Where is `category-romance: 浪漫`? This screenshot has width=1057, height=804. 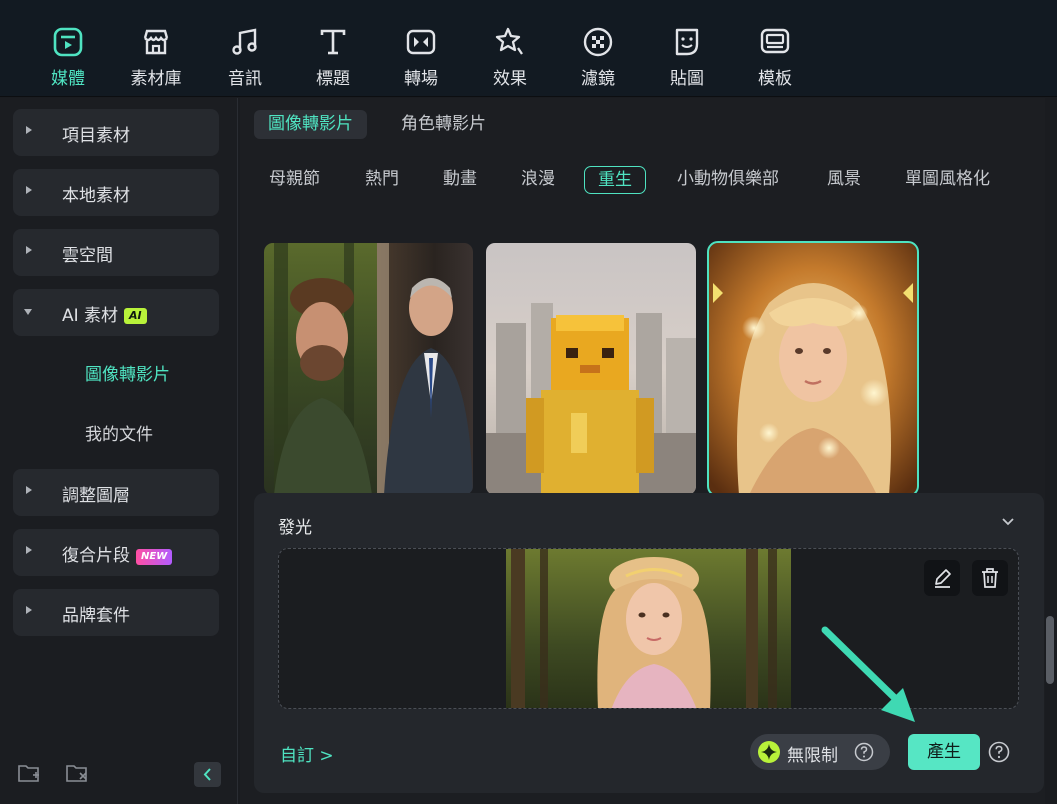
category-romance: 浪漫 is located at coordinates (538, 180).